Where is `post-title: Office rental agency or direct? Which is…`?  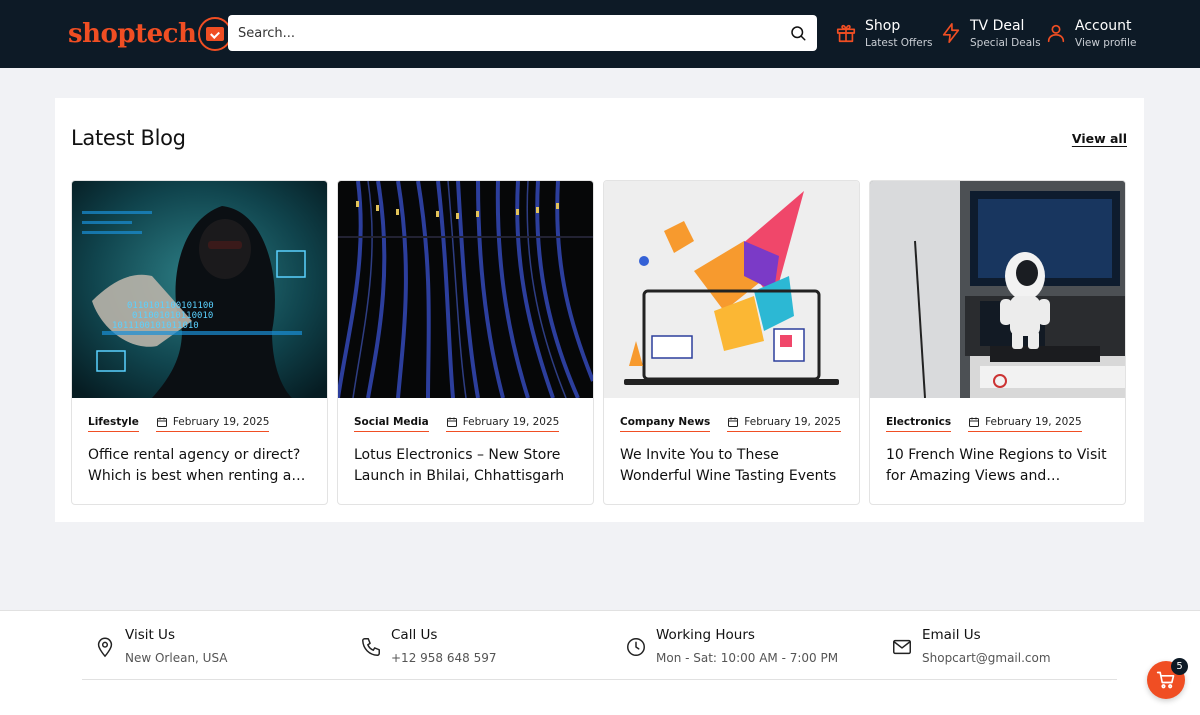
post-title: Office rental agency or direct? Which is… is located at coordinates (200, 466).